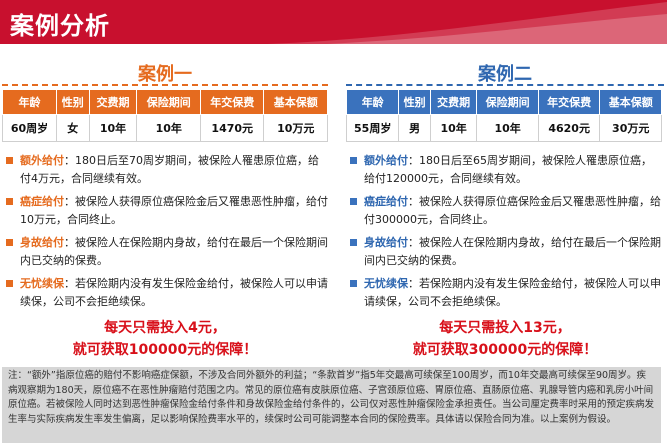  I want to click on slogan-line: 每天只需投入13元，, so click(505, 328).